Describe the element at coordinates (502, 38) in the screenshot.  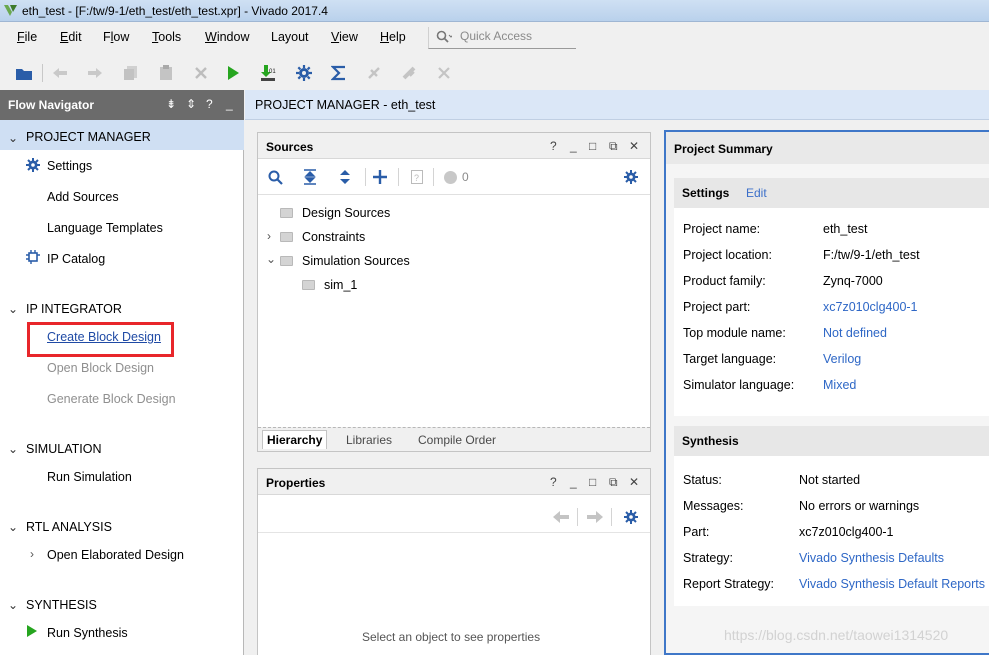
I see `quick-access-search: Quick Access` at that location.